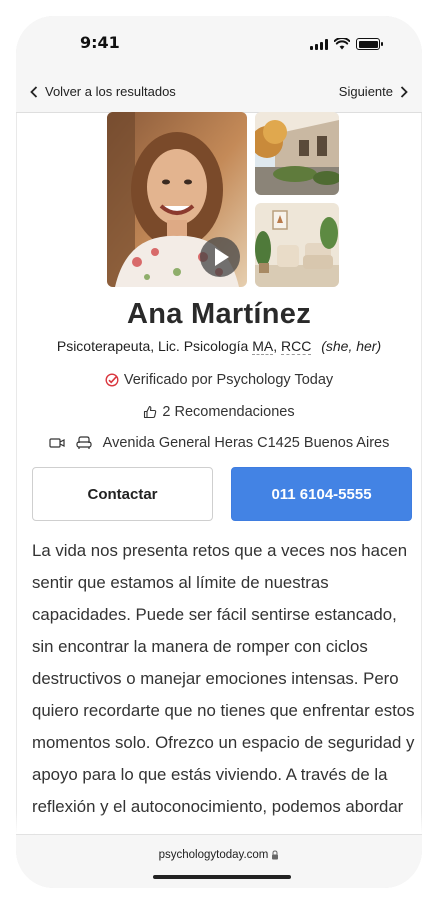 The height and width of the screenshot is (904, 438). What do you see at coordinates (296, 346) in the screenshot?
I see `credential-rcc: RCC` at bounding box center [296, 346].